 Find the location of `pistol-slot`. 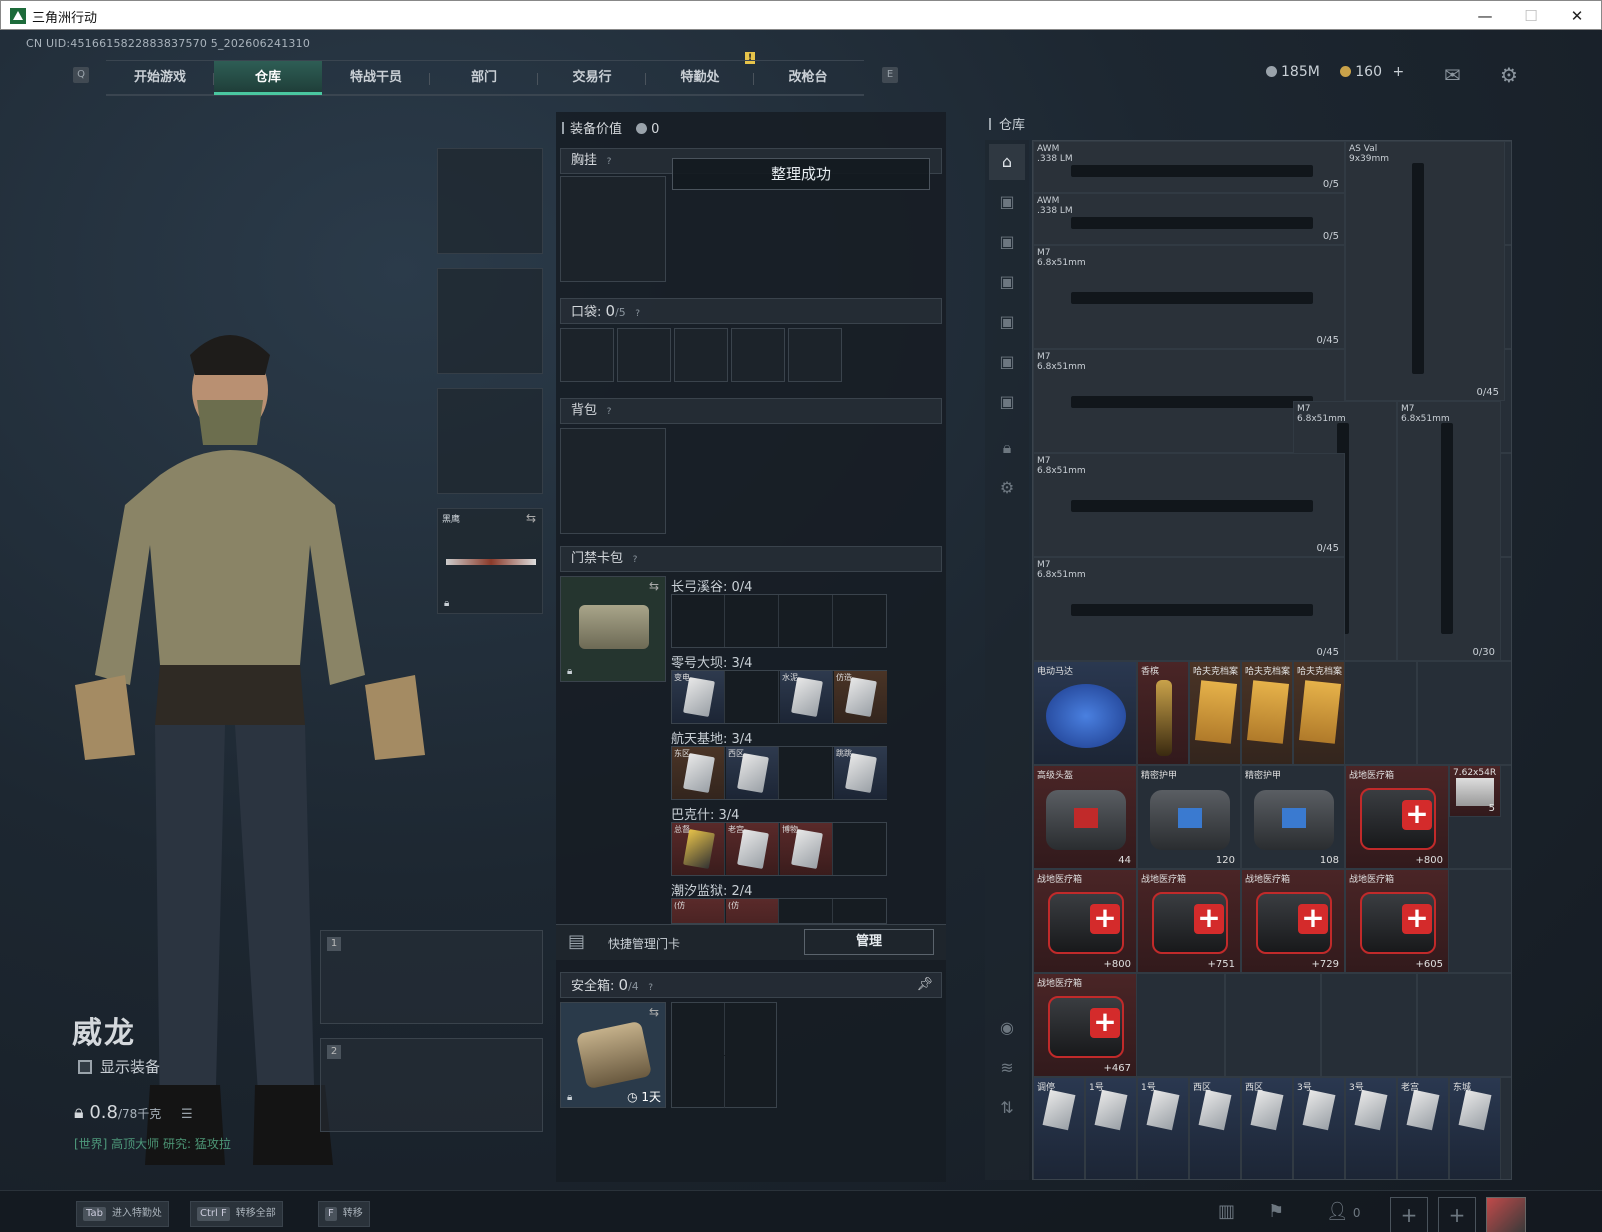

pistol-slot is located at coordinates (490, 441).